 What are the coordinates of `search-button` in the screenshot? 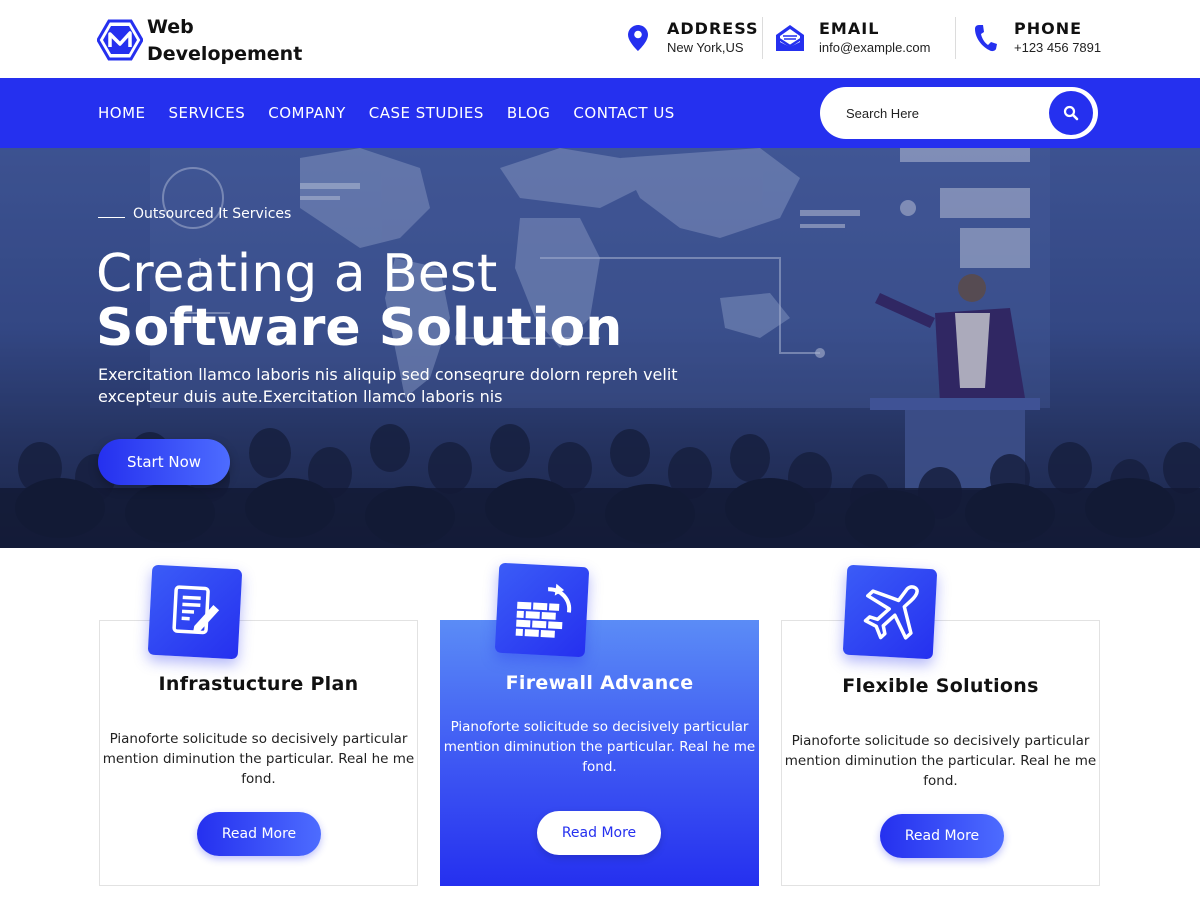 It's located at (1071, 113).